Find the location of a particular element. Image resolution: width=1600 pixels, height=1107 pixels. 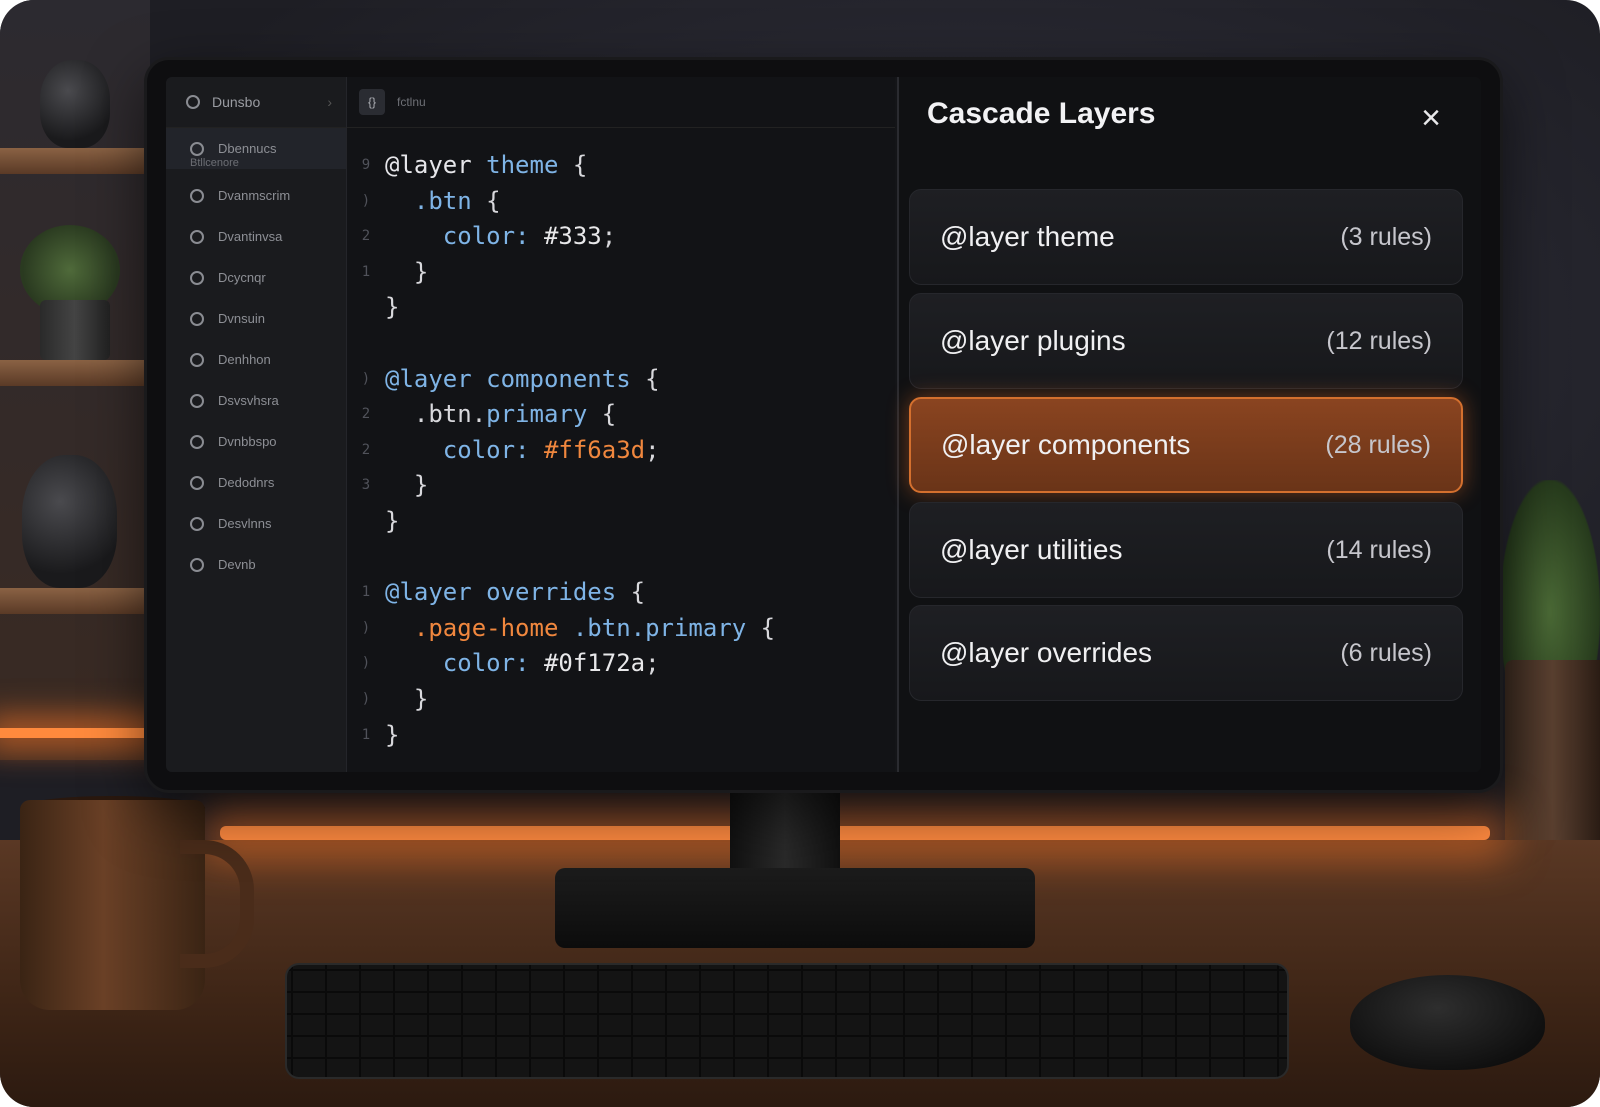

keyboard is located at coordinates (787, 1021).